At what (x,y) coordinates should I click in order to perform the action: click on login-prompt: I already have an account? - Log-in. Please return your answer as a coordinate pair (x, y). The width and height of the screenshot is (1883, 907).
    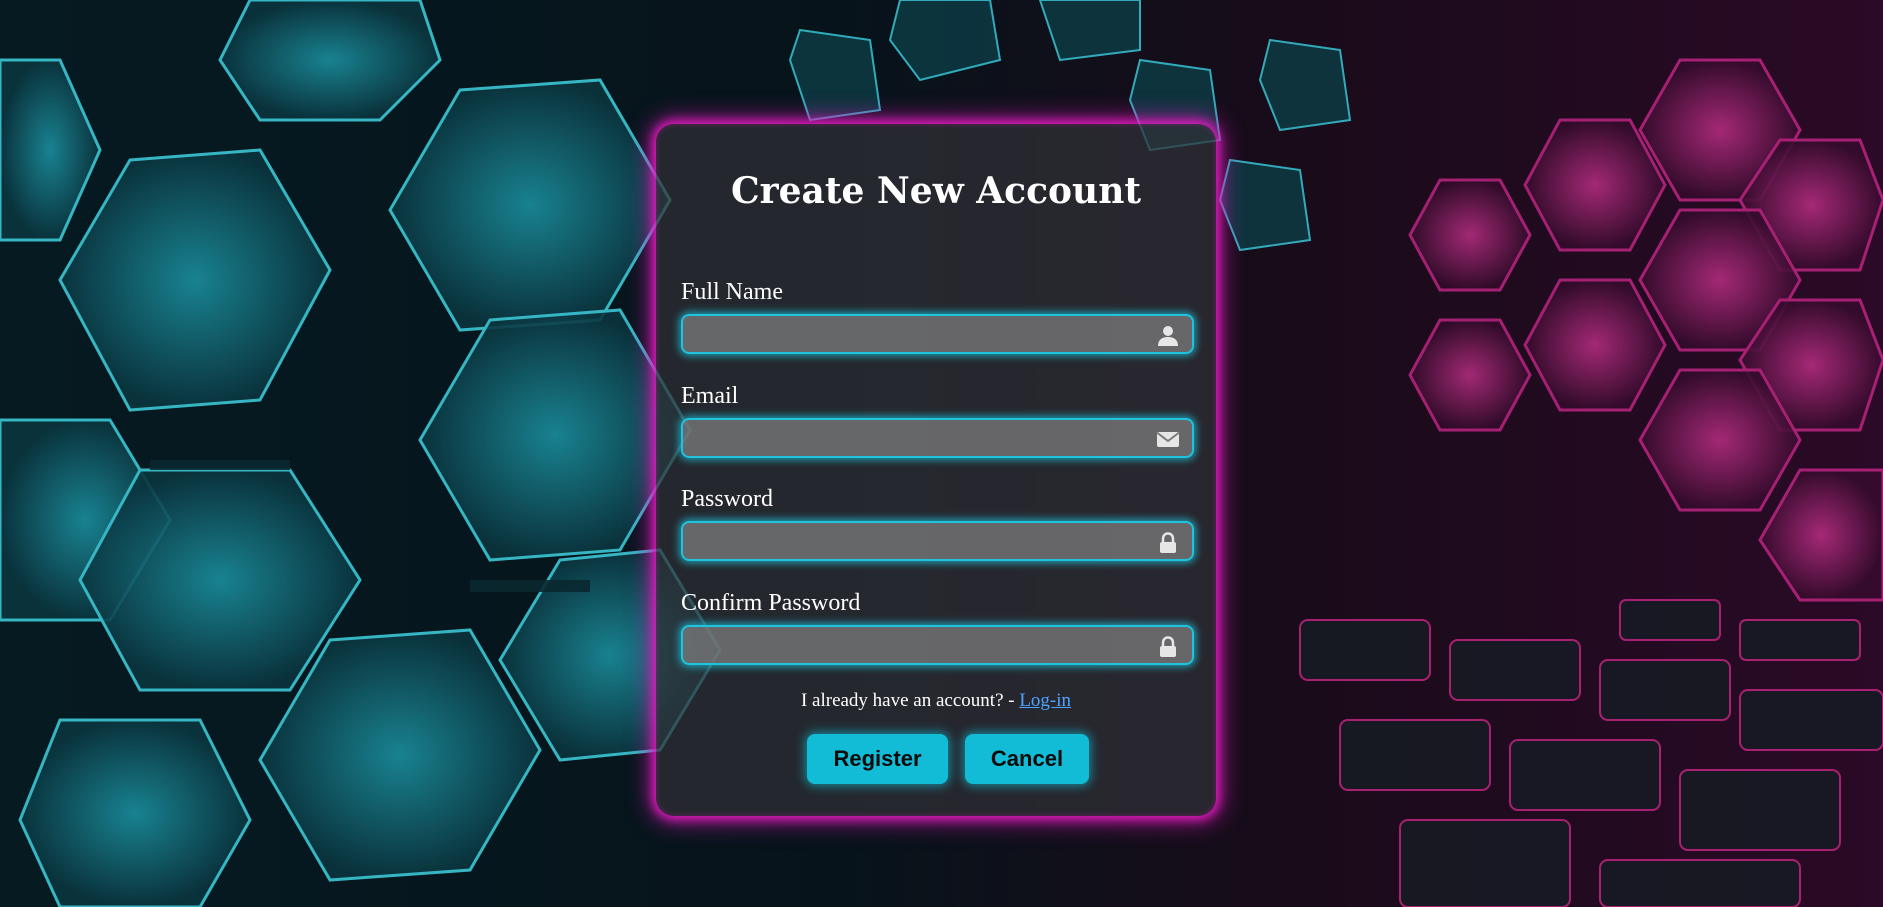
    Looking at the image, I should click on (936, 701).